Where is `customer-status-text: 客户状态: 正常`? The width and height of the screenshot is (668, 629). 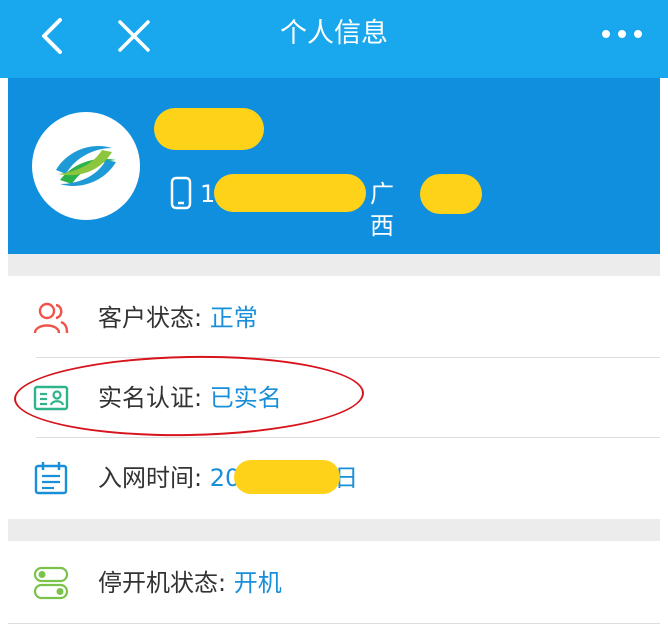 customer-status-text: 客户状态: 正常 is located at coordinates (178, 318).